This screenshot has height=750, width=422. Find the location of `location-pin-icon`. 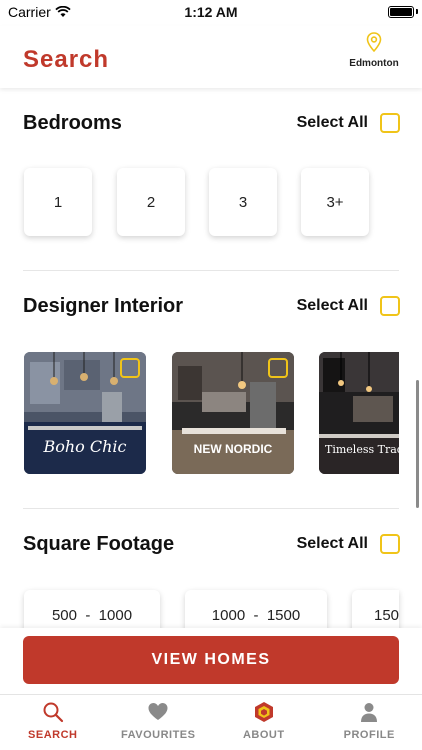

location-pin-icon is located at coordinates (374, 42).